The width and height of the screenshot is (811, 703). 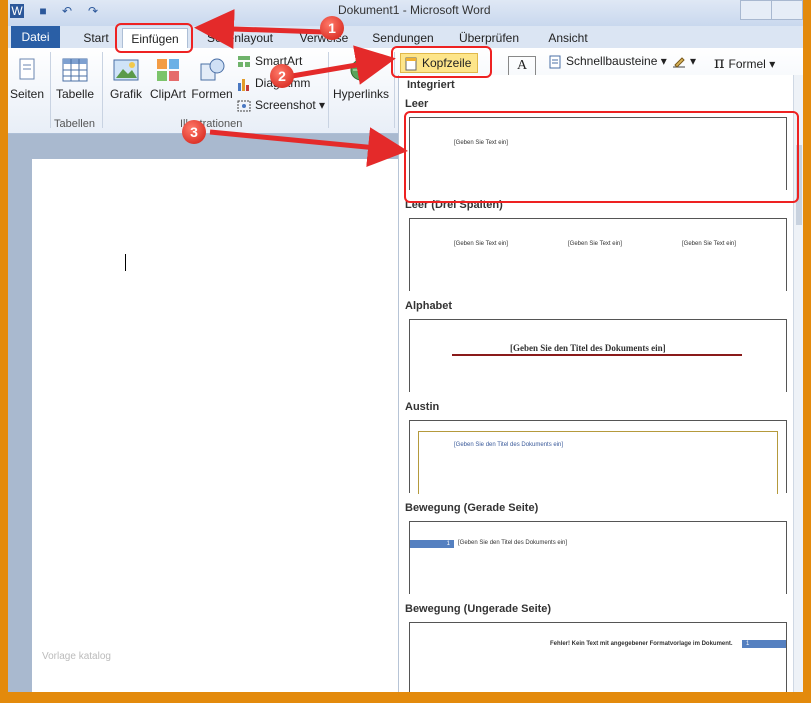 What do you see at coordinates (343, 65) in the screenshot?
I see `arrow-to-kopfzeile` at bounding box center [343, 65].